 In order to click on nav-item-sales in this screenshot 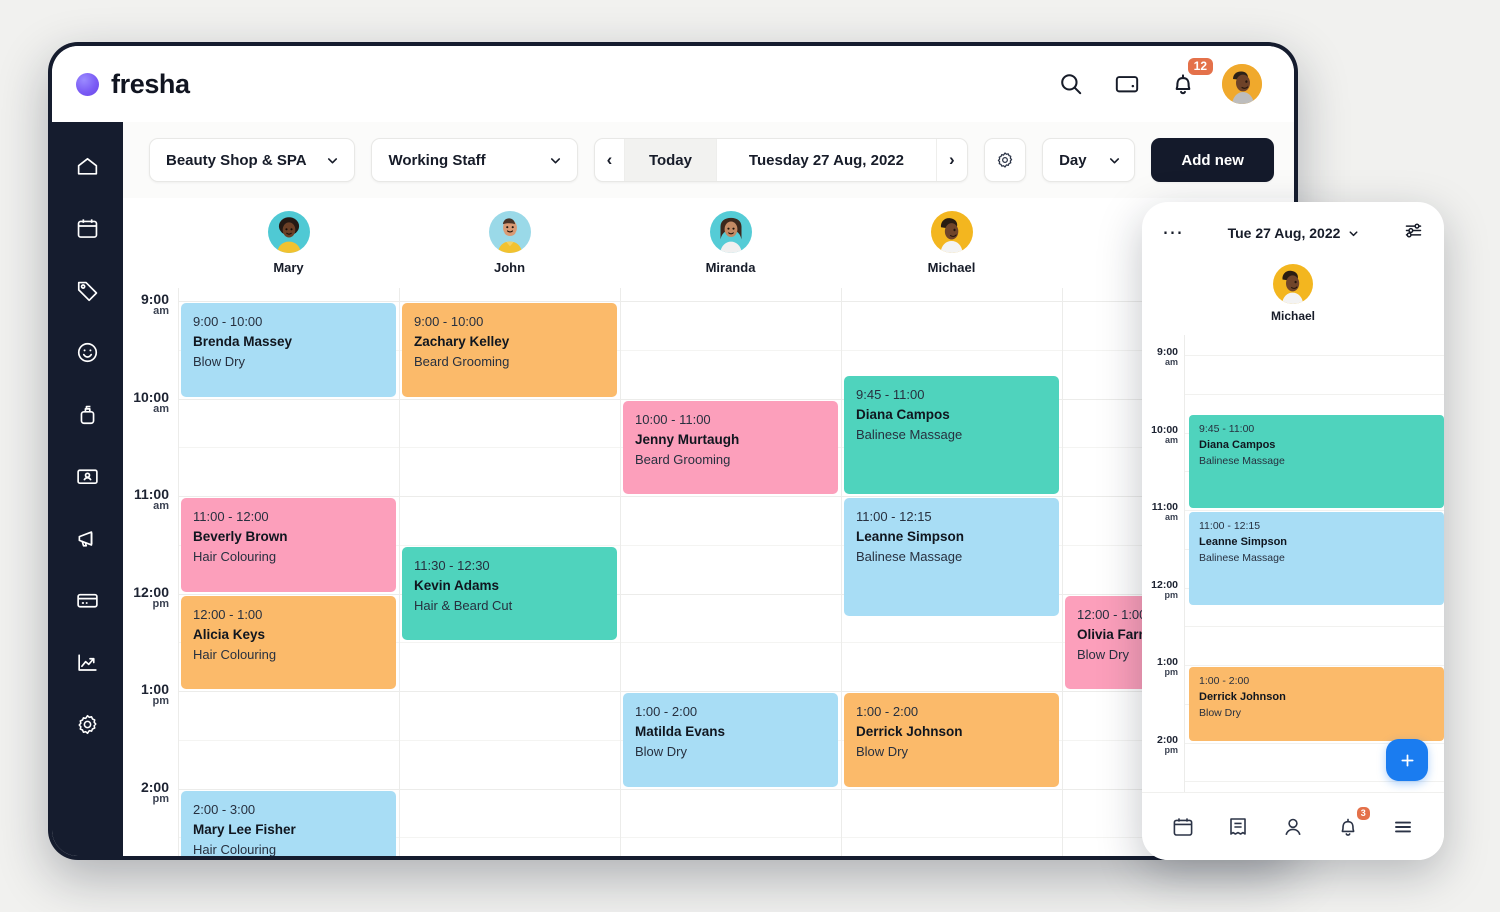, I will do `click(1238, 827)`.